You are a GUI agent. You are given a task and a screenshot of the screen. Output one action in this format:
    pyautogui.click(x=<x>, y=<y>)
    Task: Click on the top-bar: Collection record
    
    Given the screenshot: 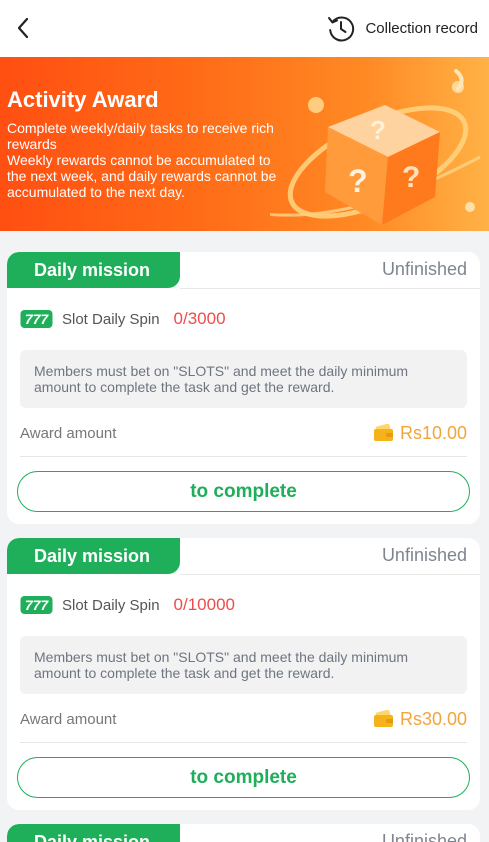 What is the action you would take?
    pyautogui.click(x=244, y=28)
    